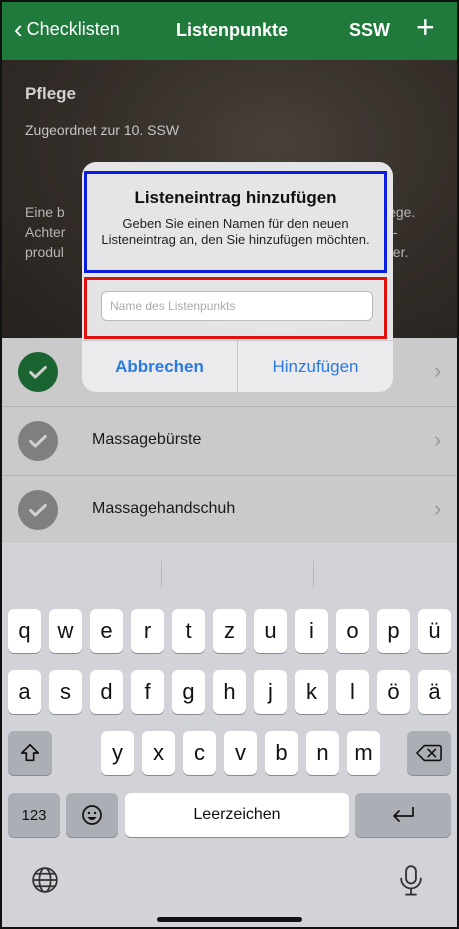  I want to click on key: s, so click(65, 692).